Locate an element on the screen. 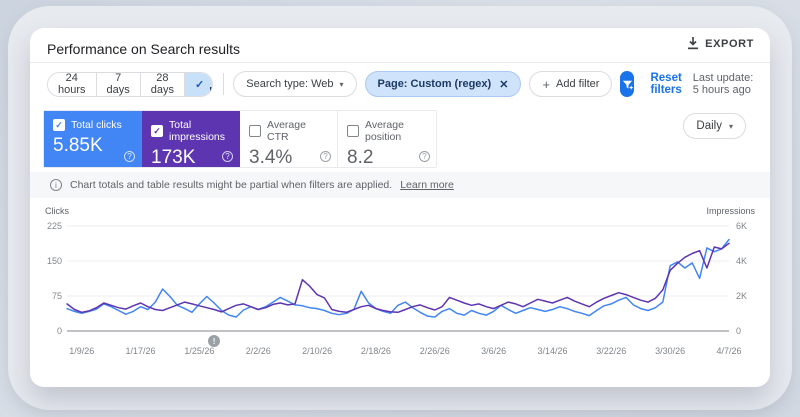 This screenshot has height=417, width=800. range-7-days: 7 days is located at coordinates (118, 84).